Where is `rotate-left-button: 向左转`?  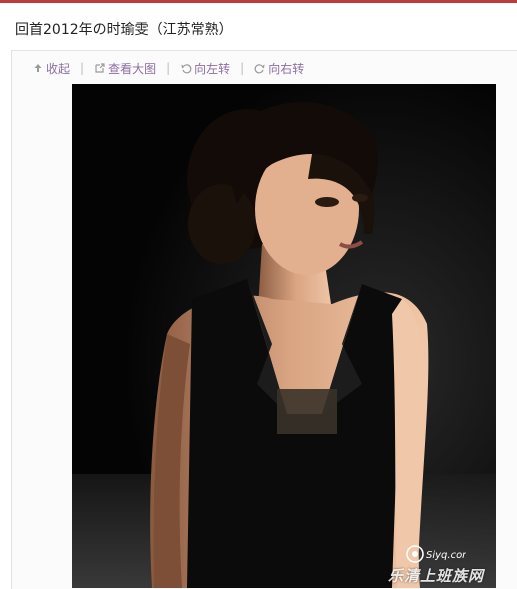
rotate-left-button: 向左转 is located at coordinates (205, 68).